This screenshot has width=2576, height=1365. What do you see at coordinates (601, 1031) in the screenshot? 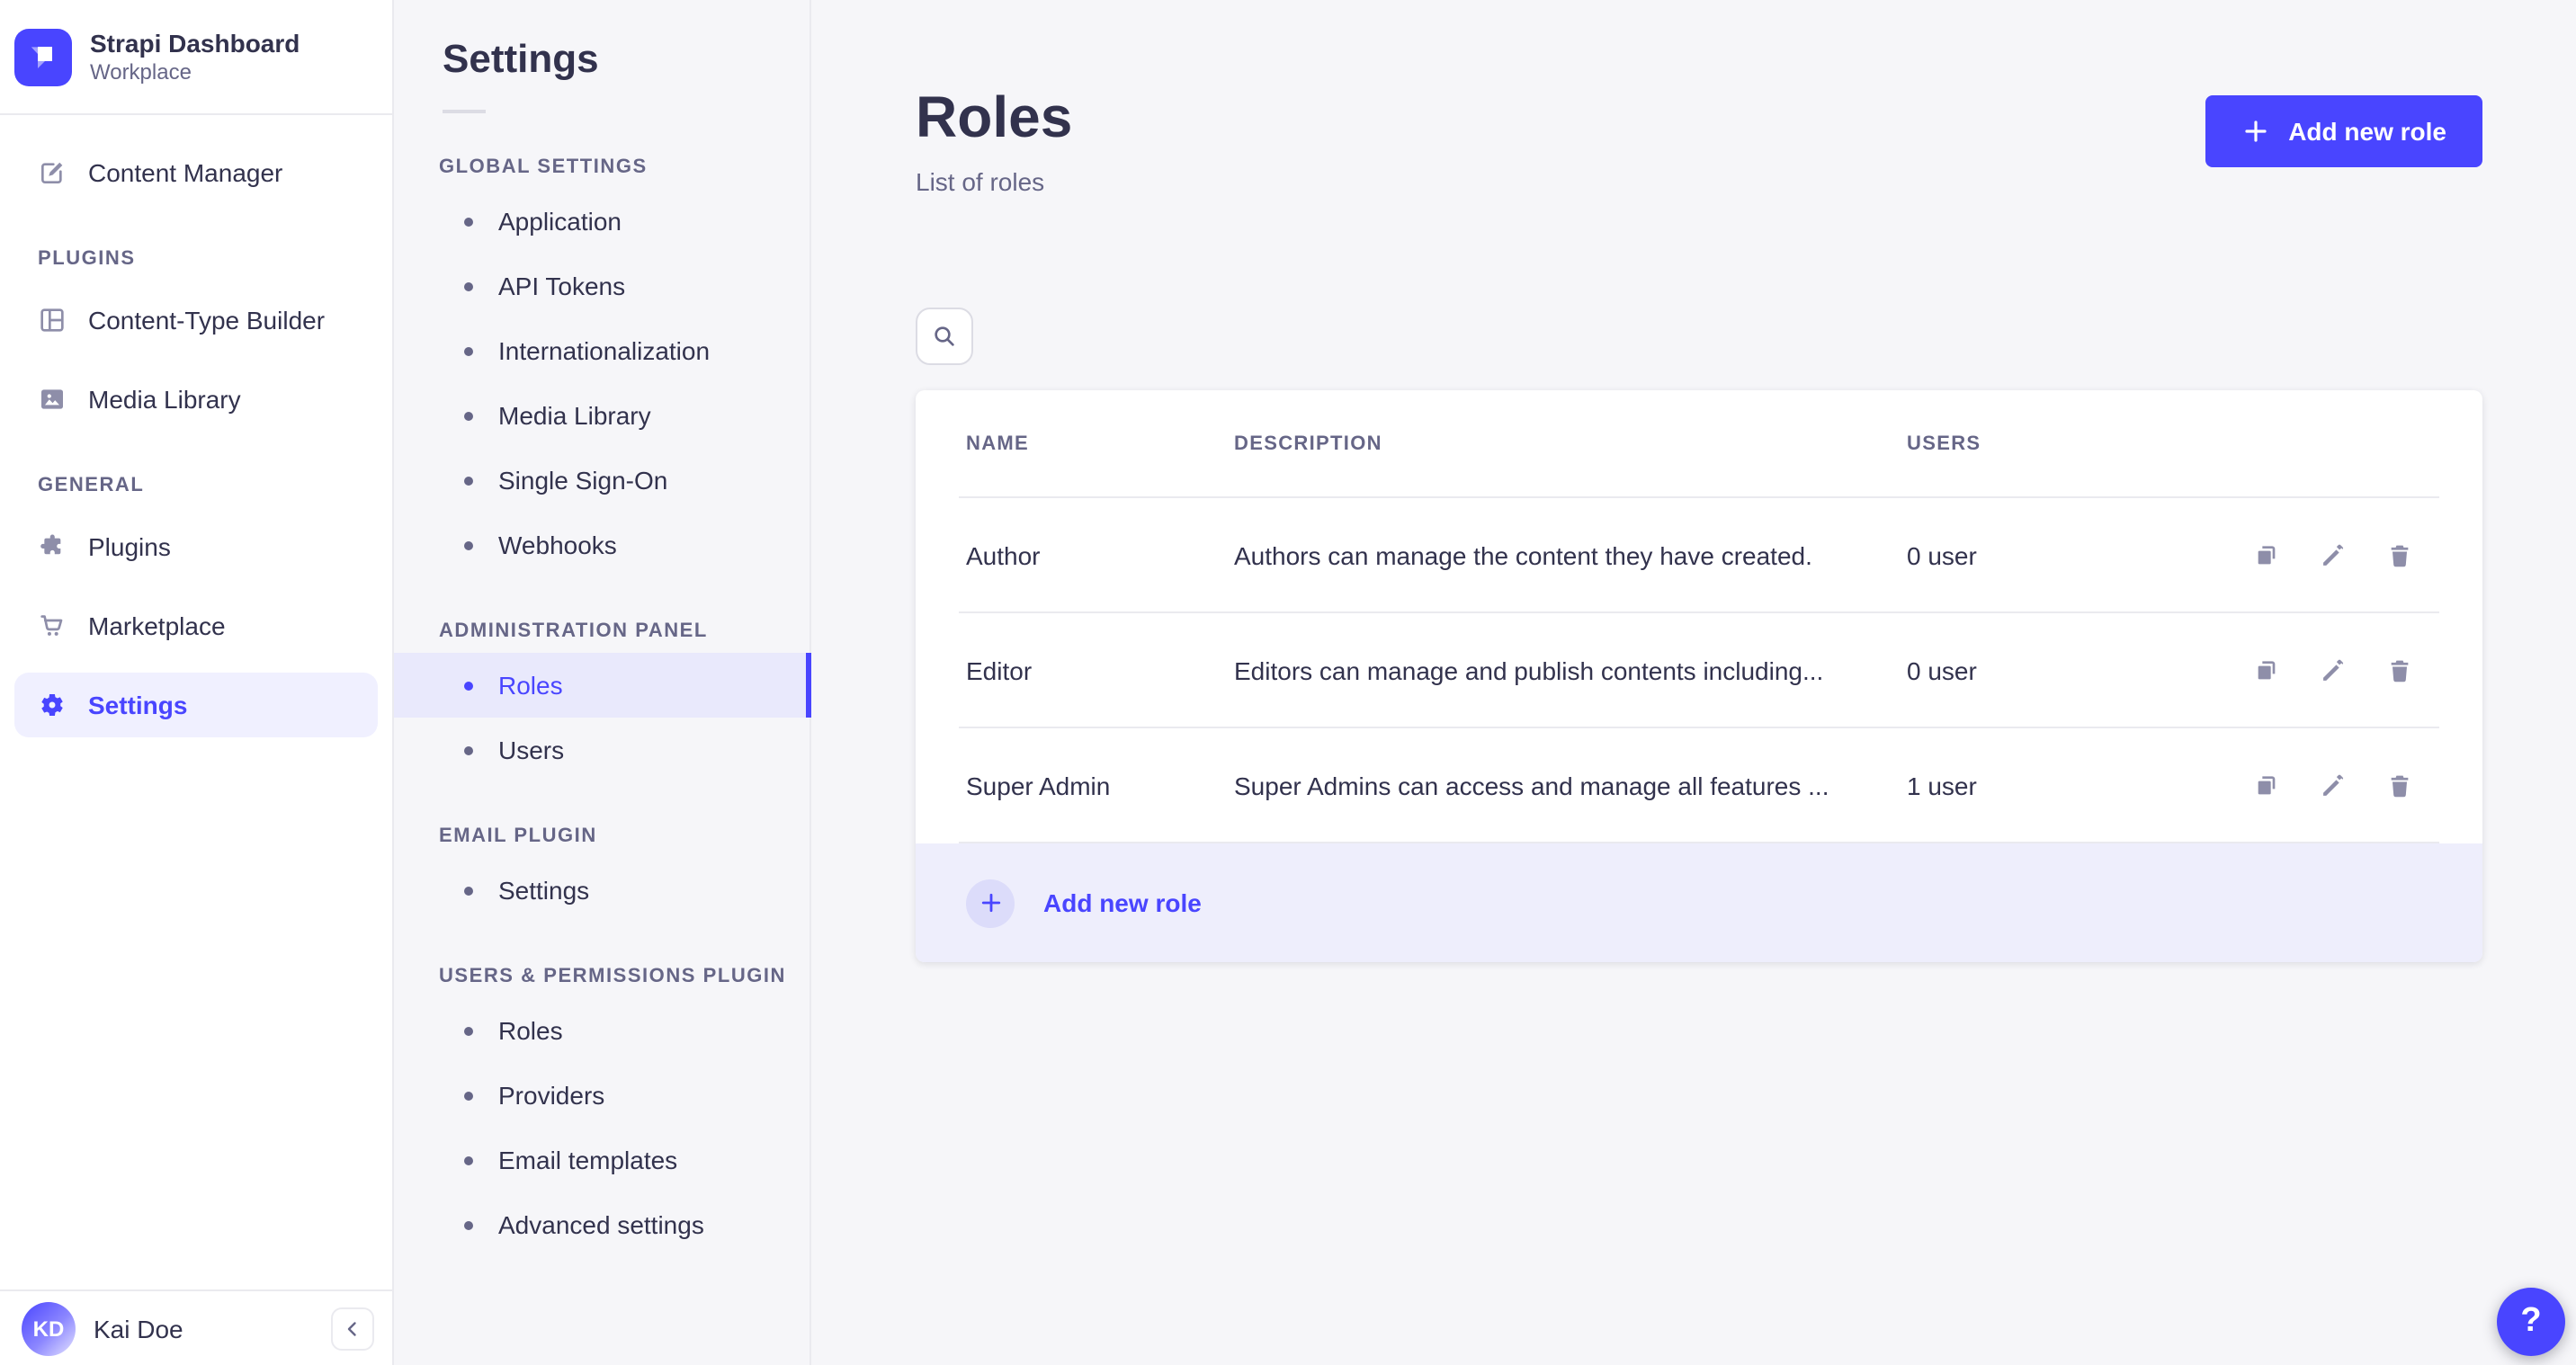
I see `subnav-item-roles-up: Roles` at bounding box center [601, 1031].